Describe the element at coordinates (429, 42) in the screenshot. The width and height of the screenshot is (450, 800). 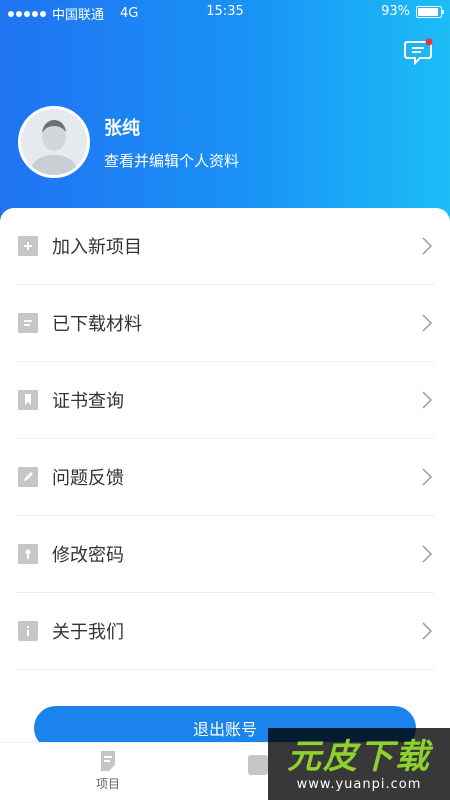
I see `message-badge` at that location.